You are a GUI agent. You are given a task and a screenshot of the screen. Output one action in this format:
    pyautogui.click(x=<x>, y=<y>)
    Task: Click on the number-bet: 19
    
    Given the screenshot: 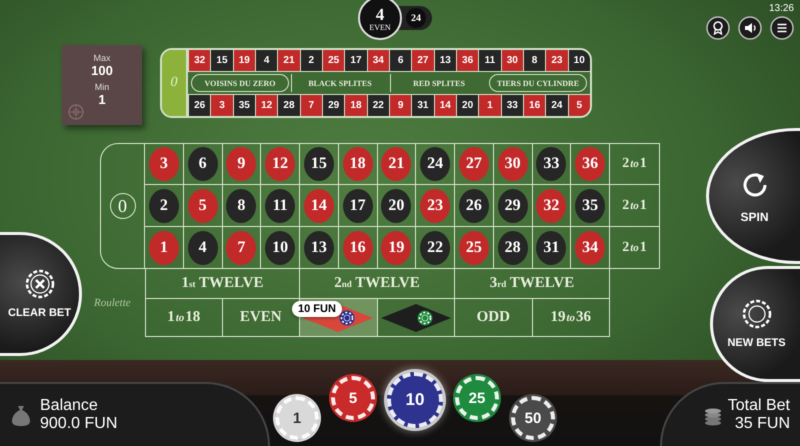 What is the action you would take?
    pyautogui.click(x=396, y=247)
    